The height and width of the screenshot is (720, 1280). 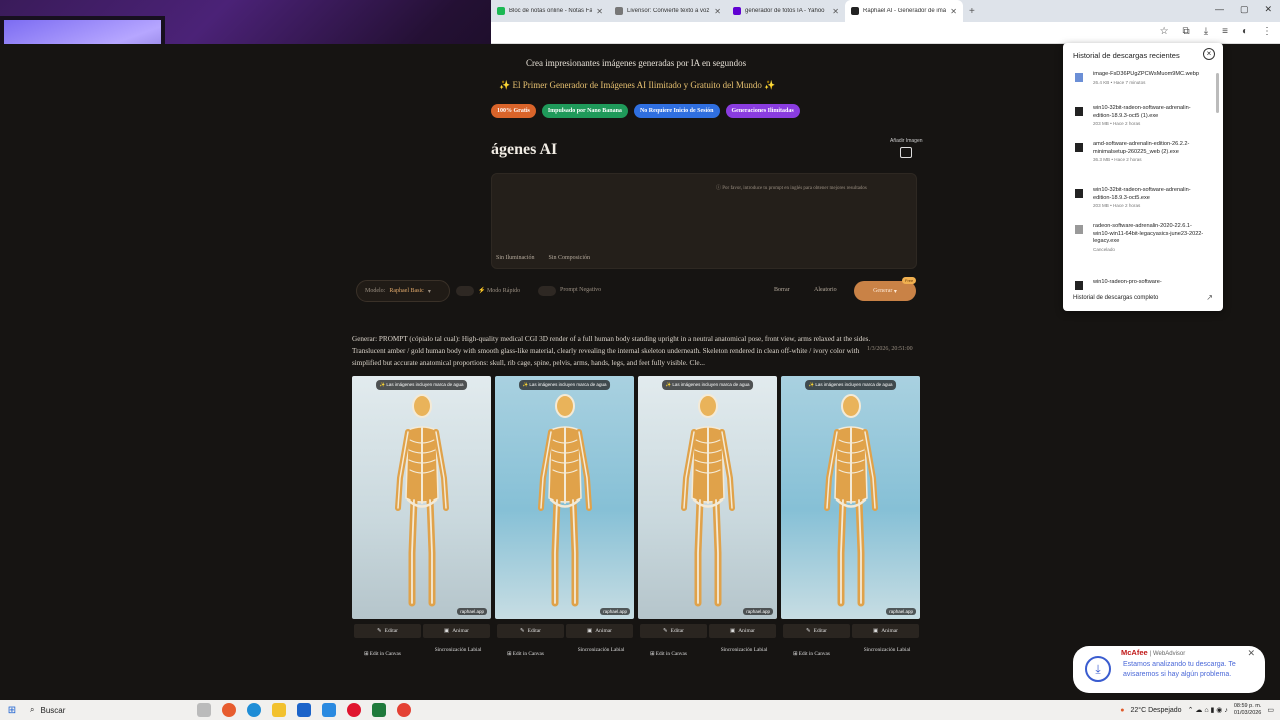 What do you see at coordinates (1209, 297) in the screenshot?
I see `external-link-icon: ↗` at bounding box center [1209, 297].